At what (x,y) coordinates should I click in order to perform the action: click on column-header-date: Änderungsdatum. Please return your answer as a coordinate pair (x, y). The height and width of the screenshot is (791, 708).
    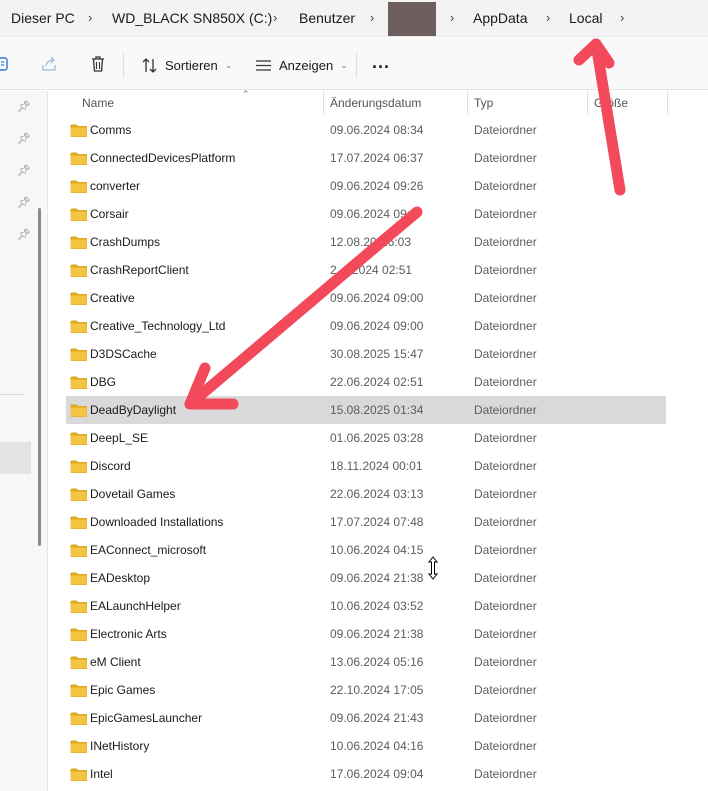
    Looking at the image, I should click on (375, 103).